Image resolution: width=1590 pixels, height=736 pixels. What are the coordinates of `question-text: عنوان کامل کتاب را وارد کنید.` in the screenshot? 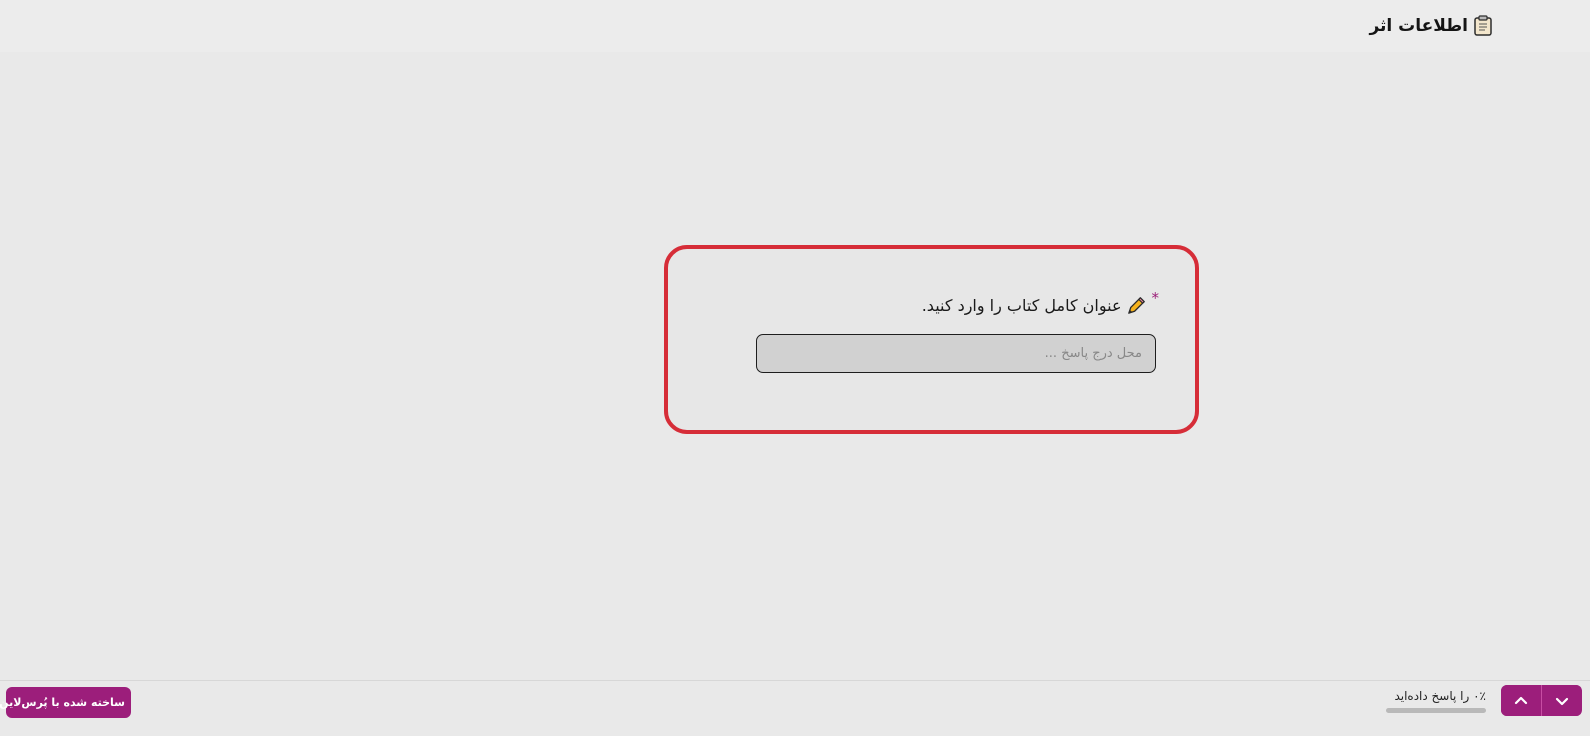 It's located at (1021, 305).